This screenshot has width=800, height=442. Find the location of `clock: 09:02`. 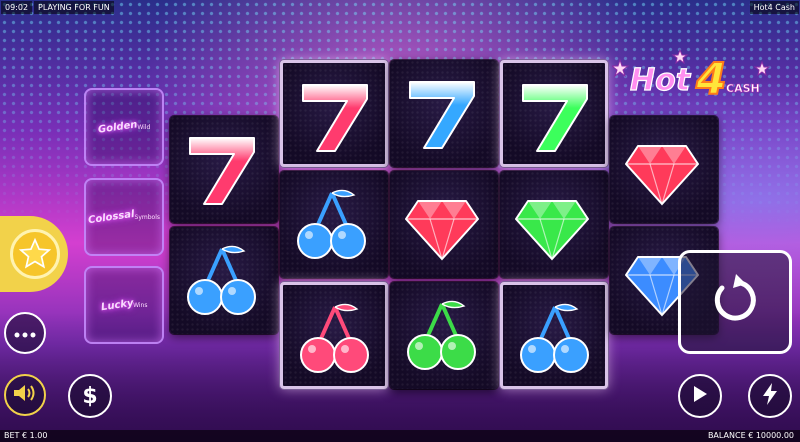

clock: 09:02 is located at coordinates (17, 7).